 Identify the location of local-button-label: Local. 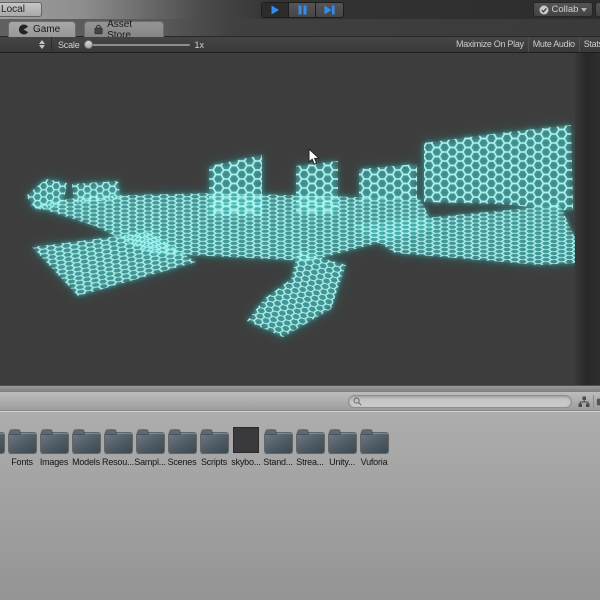
(13, 9).